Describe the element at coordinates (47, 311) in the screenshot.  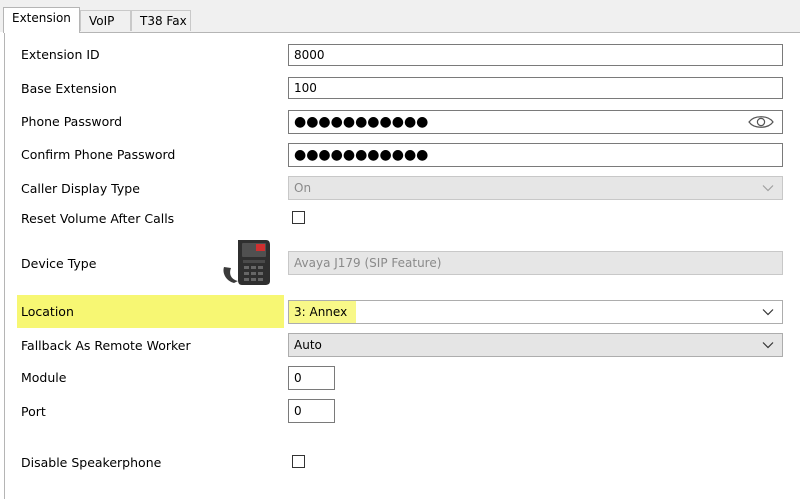
I see `location-label: Location` at that location.